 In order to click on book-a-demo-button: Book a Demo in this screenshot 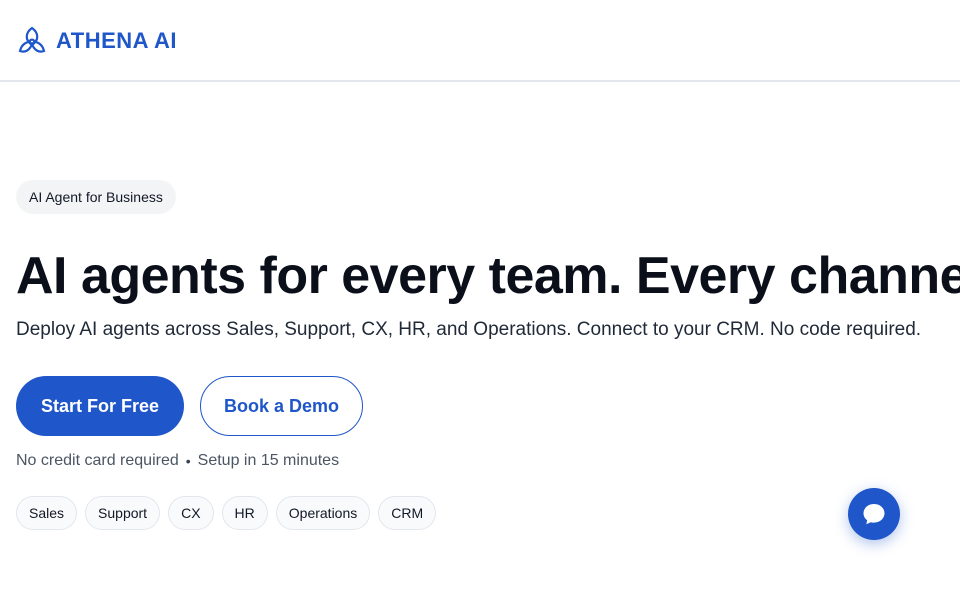, I will do `click(281, 406)`.